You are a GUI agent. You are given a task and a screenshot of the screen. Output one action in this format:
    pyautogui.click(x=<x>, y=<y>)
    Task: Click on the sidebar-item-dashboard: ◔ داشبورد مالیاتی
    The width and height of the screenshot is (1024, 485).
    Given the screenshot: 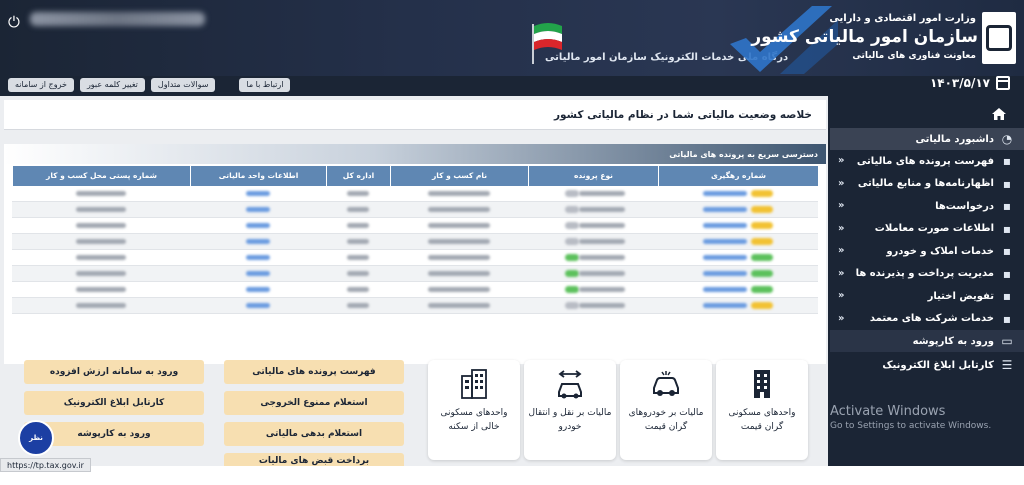 What is the action you would take?
    pyautogui.click(x=927, y=139)
    